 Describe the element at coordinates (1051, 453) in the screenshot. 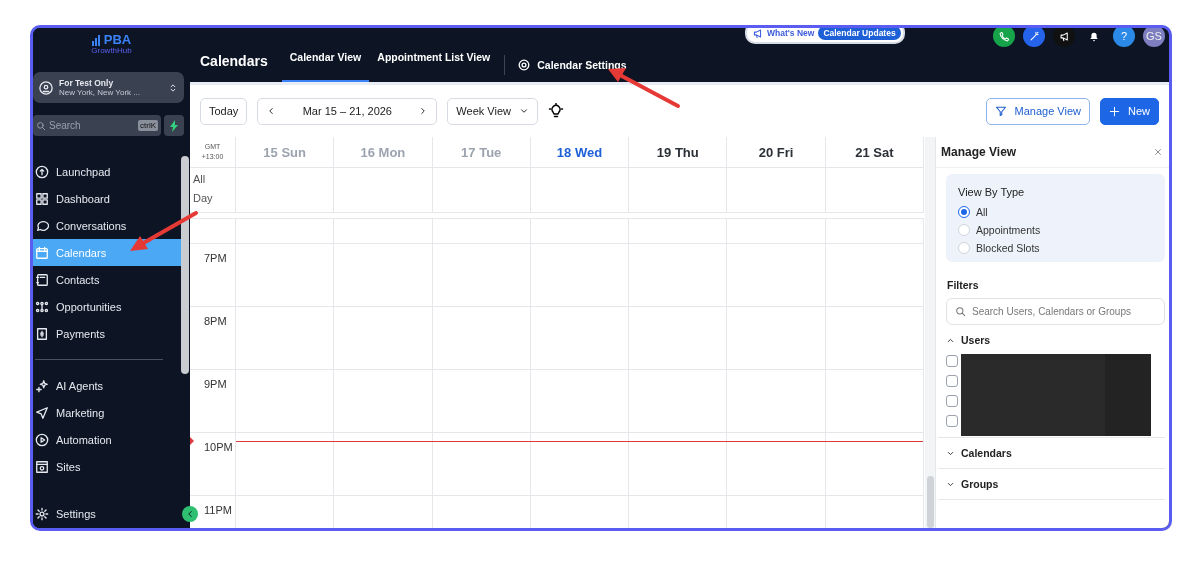

I see `filter-section-toggle: Calendars` at that location.